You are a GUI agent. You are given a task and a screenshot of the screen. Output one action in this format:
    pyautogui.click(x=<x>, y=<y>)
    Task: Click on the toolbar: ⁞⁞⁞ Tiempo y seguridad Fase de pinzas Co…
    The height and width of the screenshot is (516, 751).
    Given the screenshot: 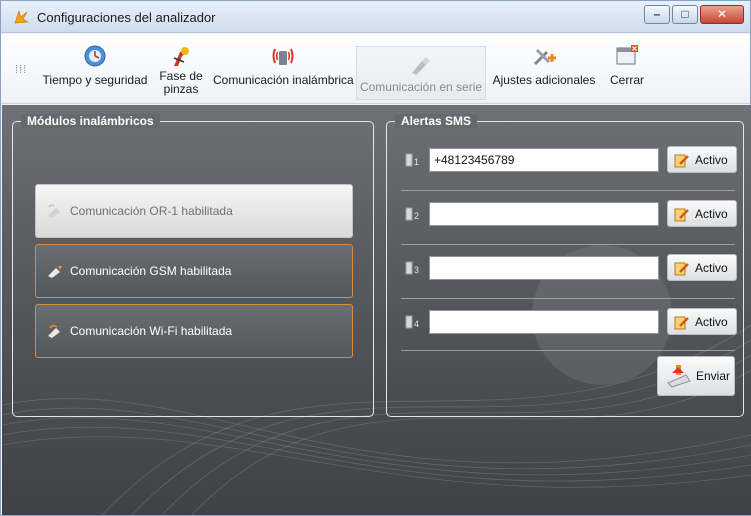 What is the action you would take?
    pyautogui.click(x=375, y=69)
    